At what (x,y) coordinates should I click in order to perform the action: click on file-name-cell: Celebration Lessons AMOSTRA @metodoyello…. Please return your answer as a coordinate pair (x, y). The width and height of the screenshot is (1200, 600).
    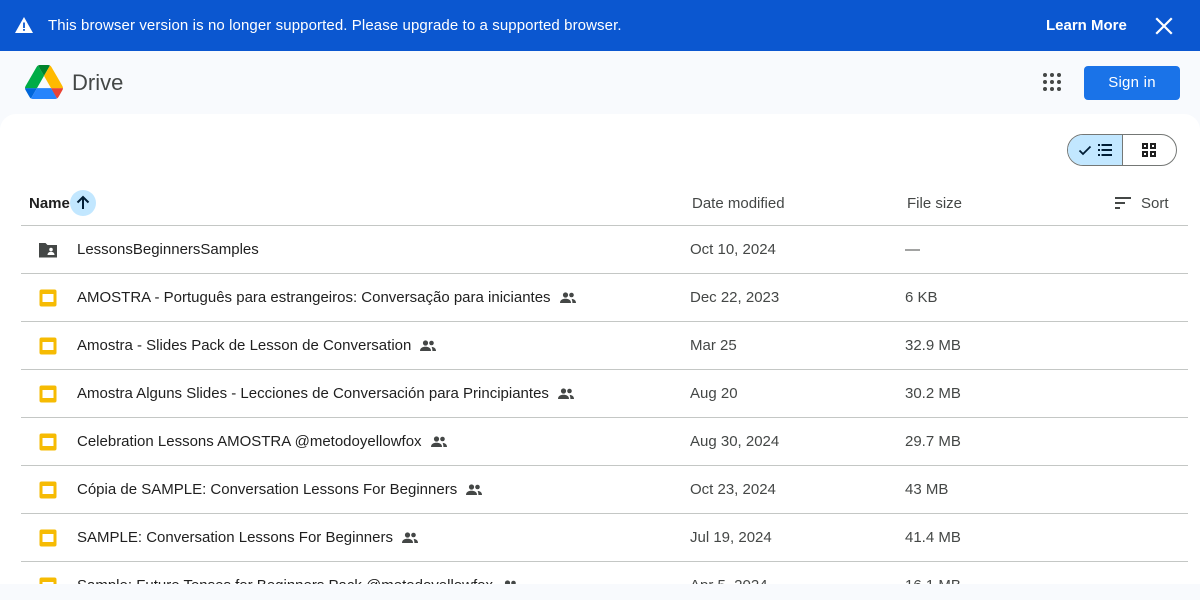
    Looking at the image, I should click on (262, 442).